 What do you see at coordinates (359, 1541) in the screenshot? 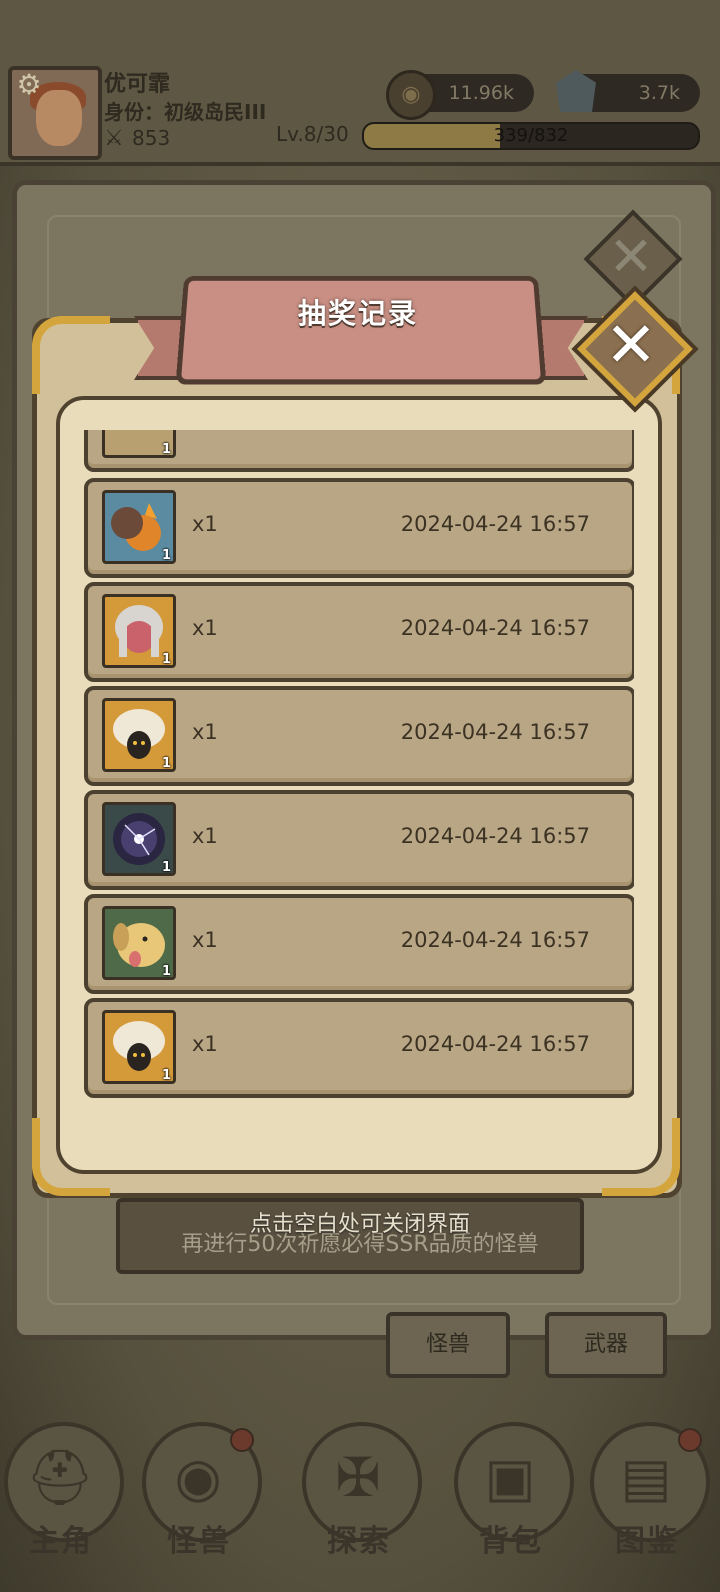
I see `nav-explore-label: 探索` at bounding box center [359, 1541].